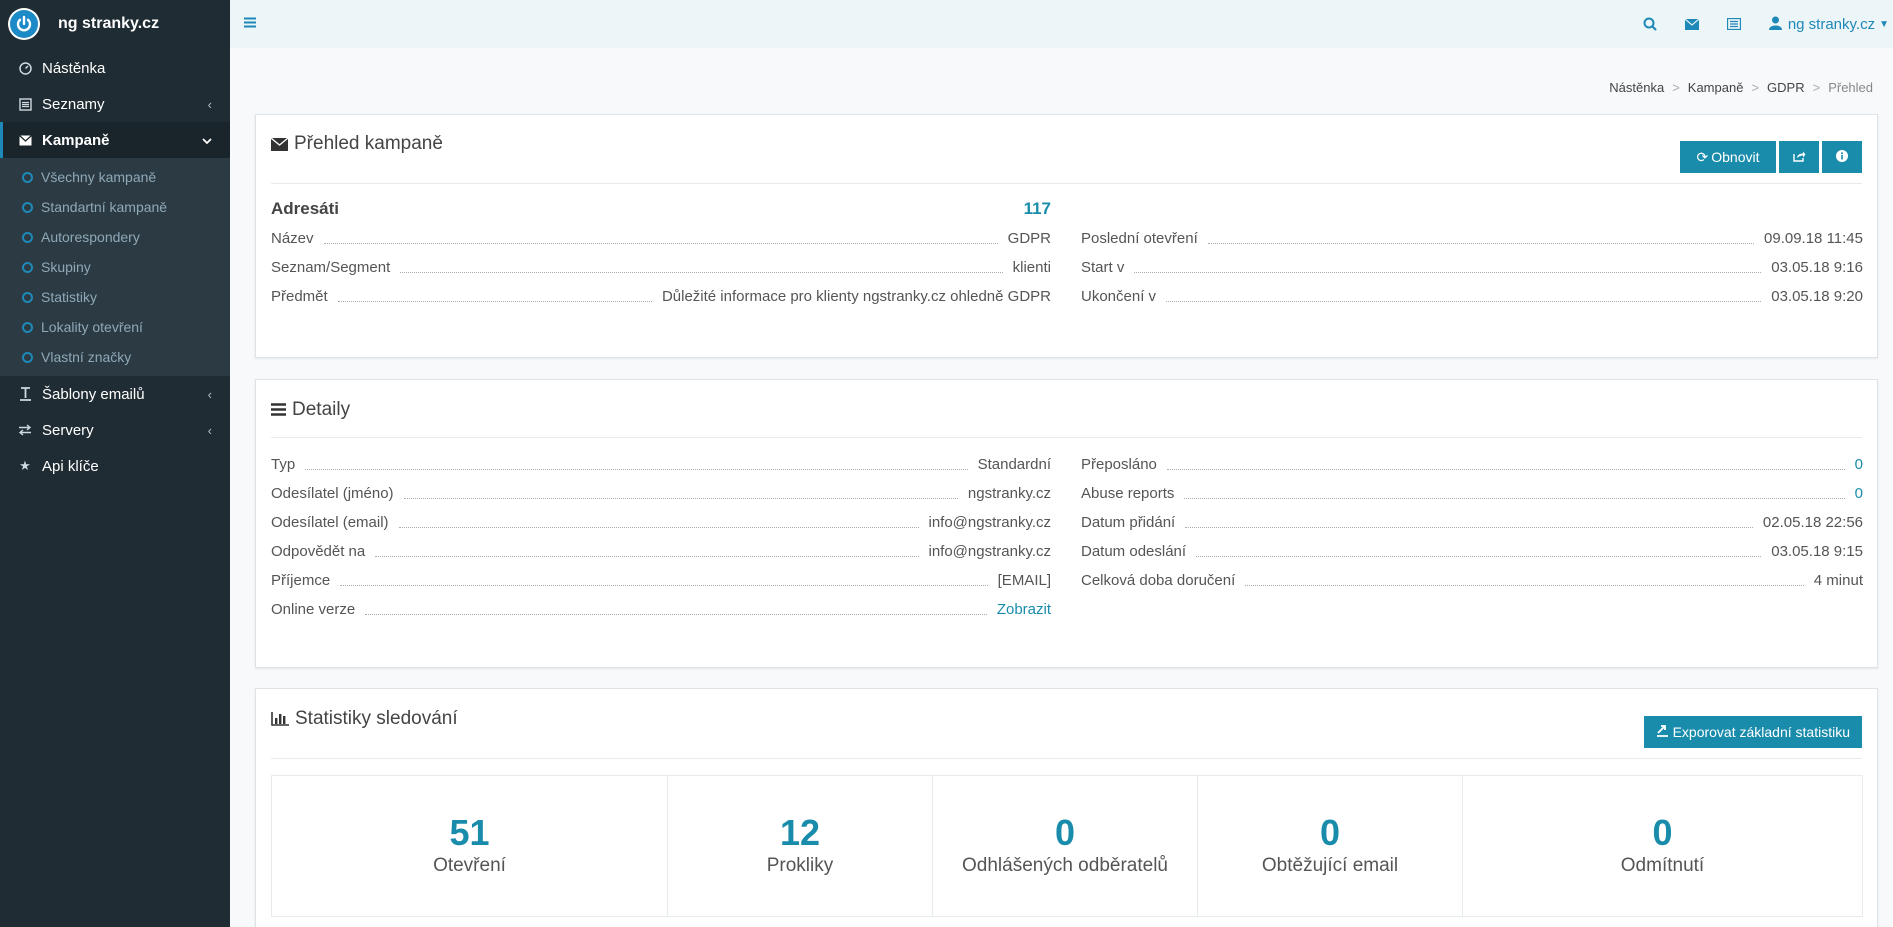  What do you see at coordinates (27, 237) in the screenshot?
I see `circle-icon` at bounding box center [27, 237].